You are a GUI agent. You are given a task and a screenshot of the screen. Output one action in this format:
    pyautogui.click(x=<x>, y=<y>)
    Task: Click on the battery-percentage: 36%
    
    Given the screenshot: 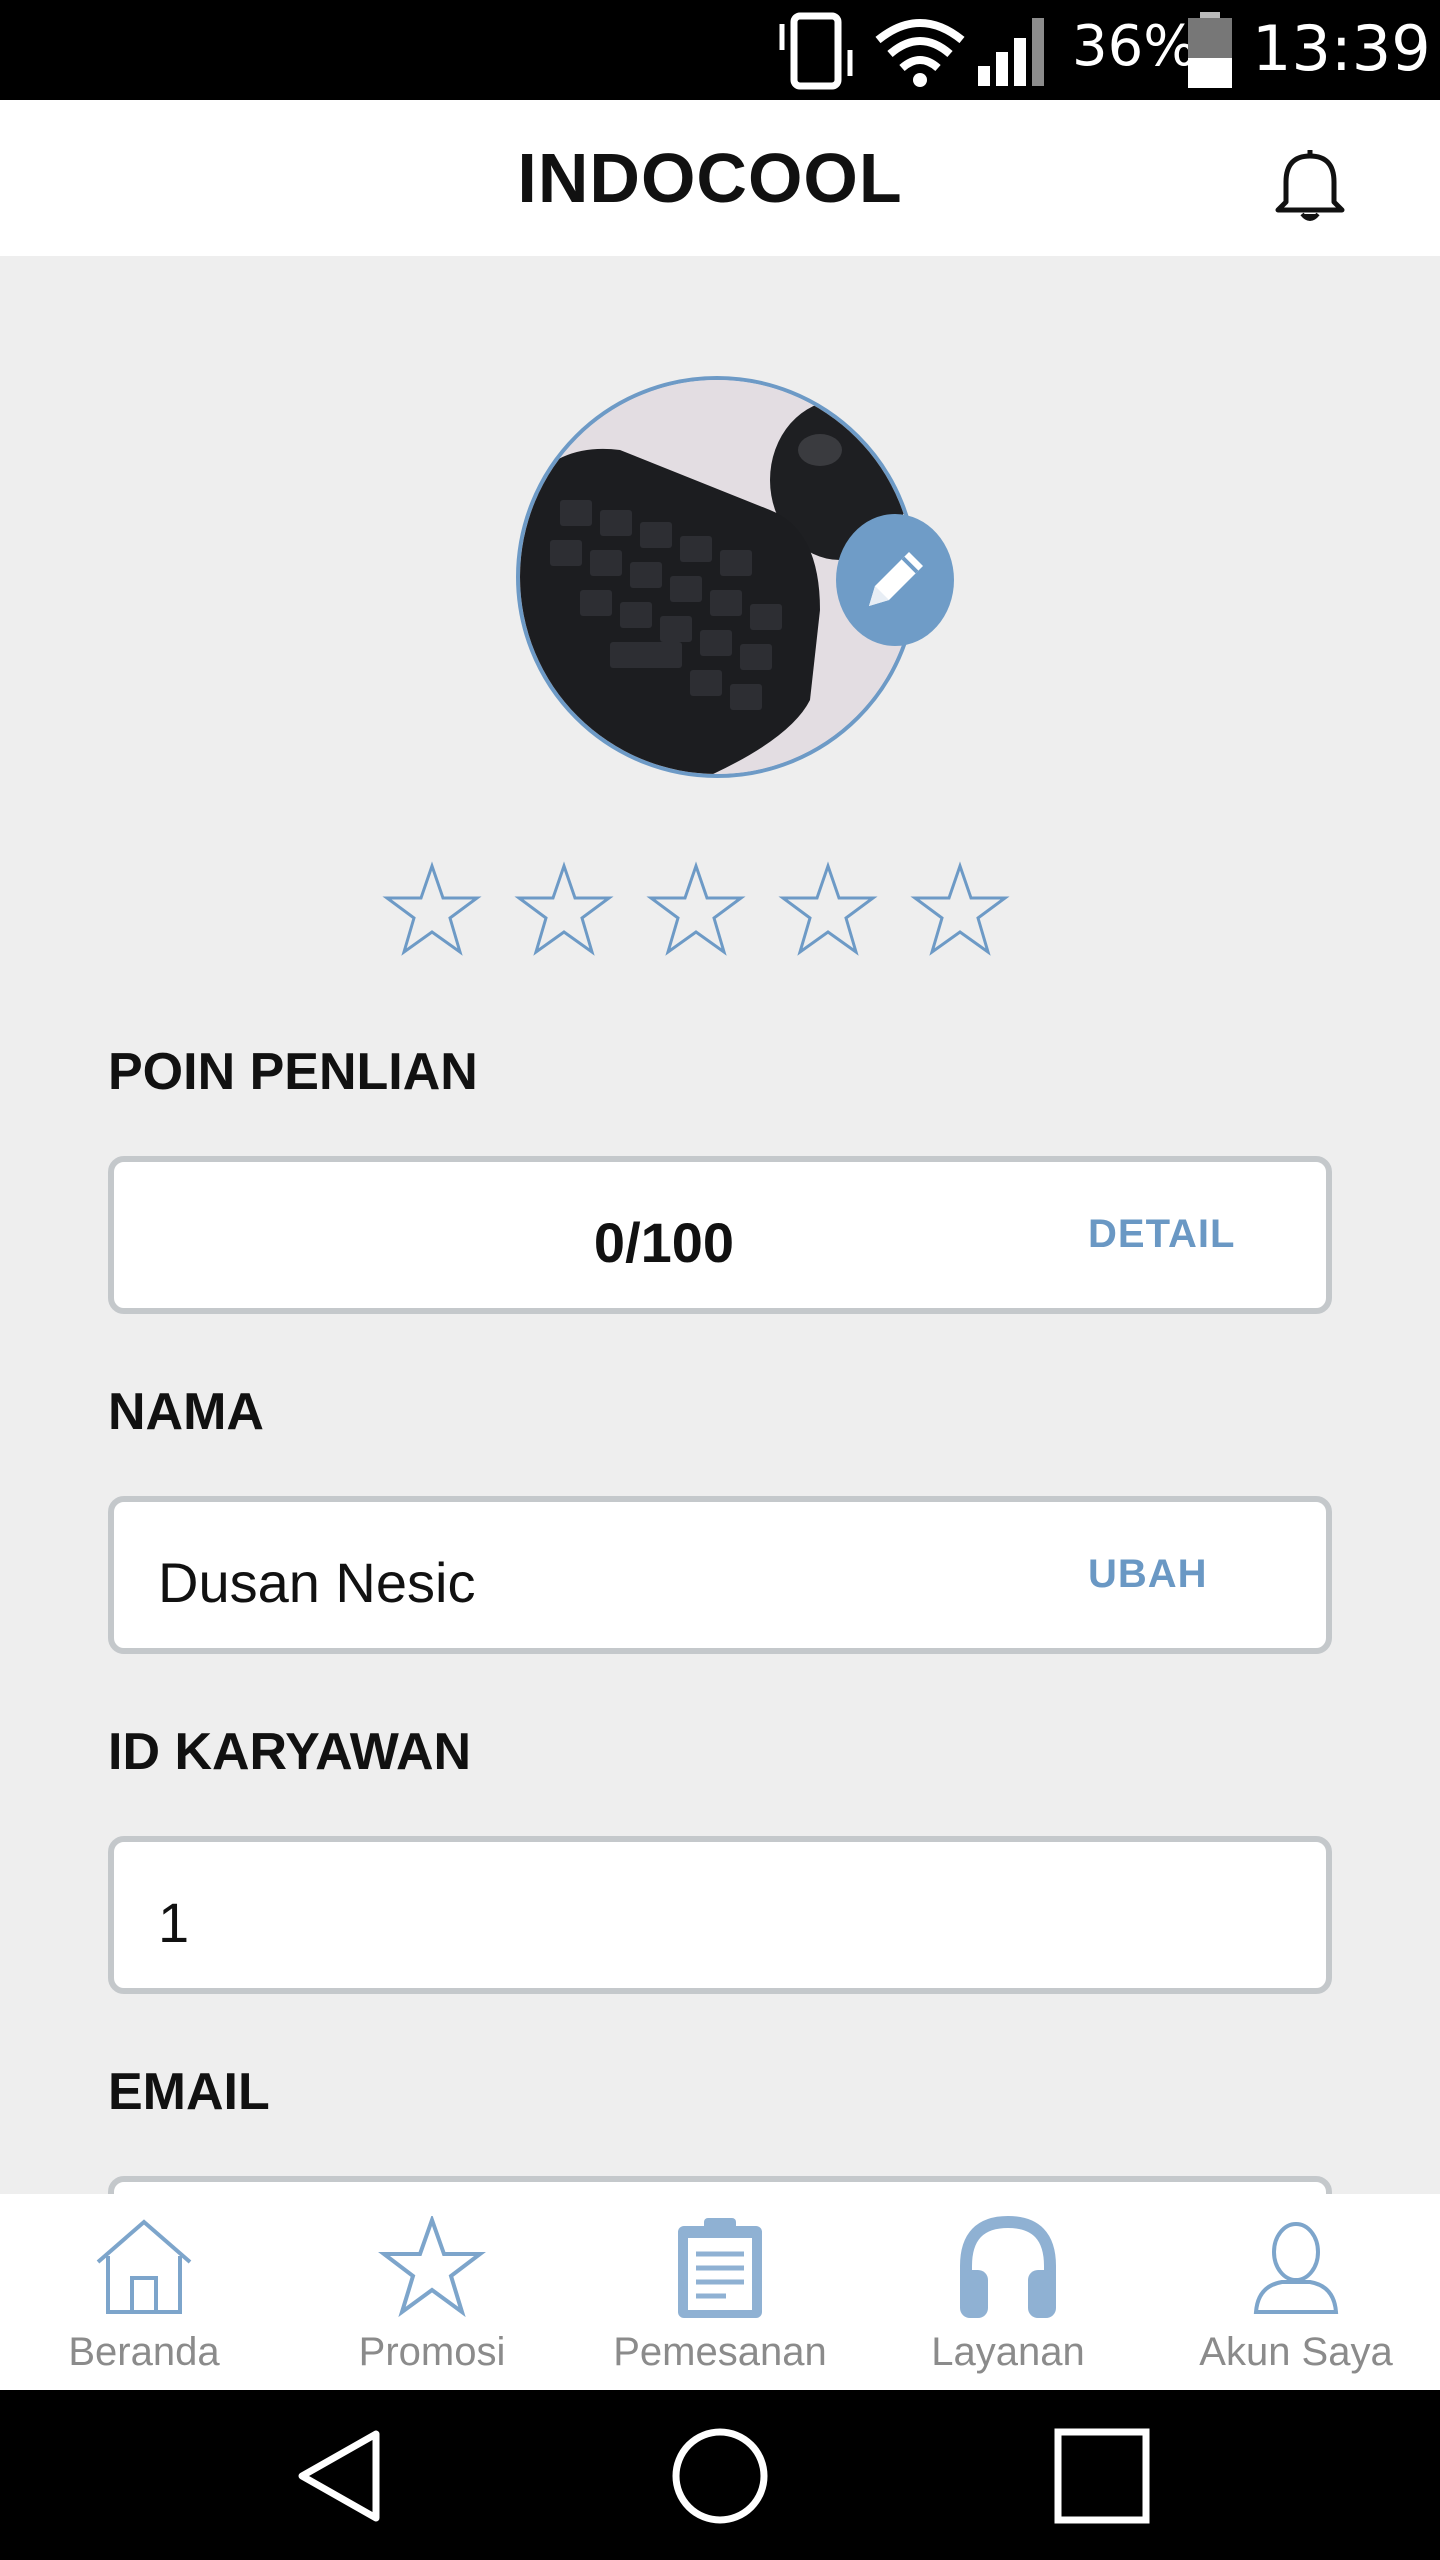 What is the action you would take?
    pyautogui.click(x=1134, y=46)
    